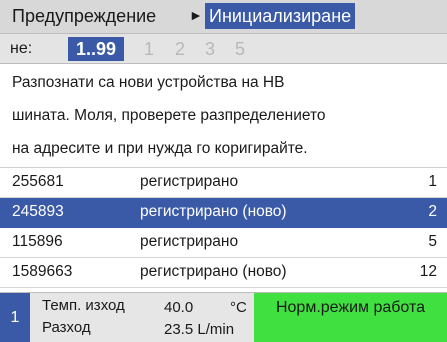 The image size is (447, 342). Describe the element at coordinates (96, 49) in the screenshot. I see `page-range-current: 1..99` at that location.